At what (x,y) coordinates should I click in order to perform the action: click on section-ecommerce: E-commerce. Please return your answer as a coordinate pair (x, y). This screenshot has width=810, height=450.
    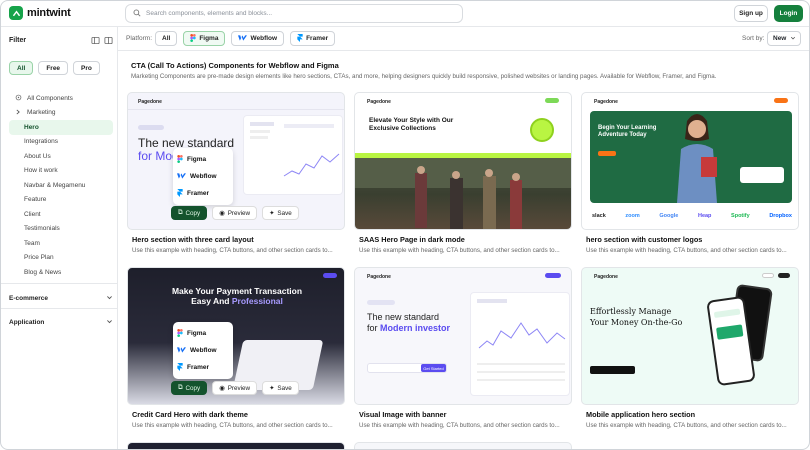
    Looking at the image, I should click on (61, 298).